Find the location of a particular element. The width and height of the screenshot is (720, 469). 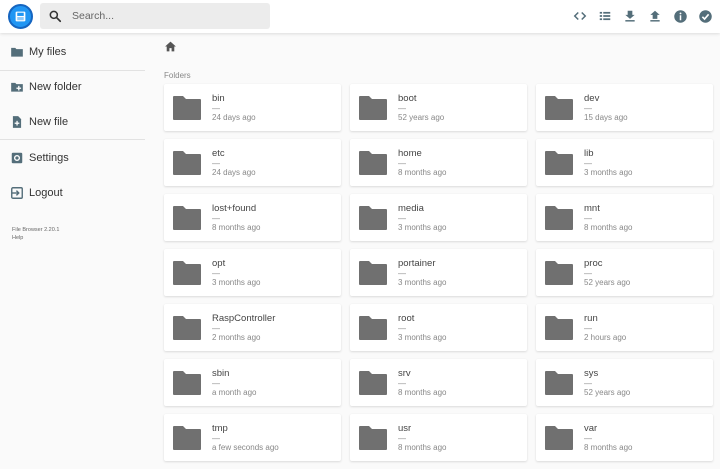

folder-modified: a few seconds ago is located at coordinates (245, 447).